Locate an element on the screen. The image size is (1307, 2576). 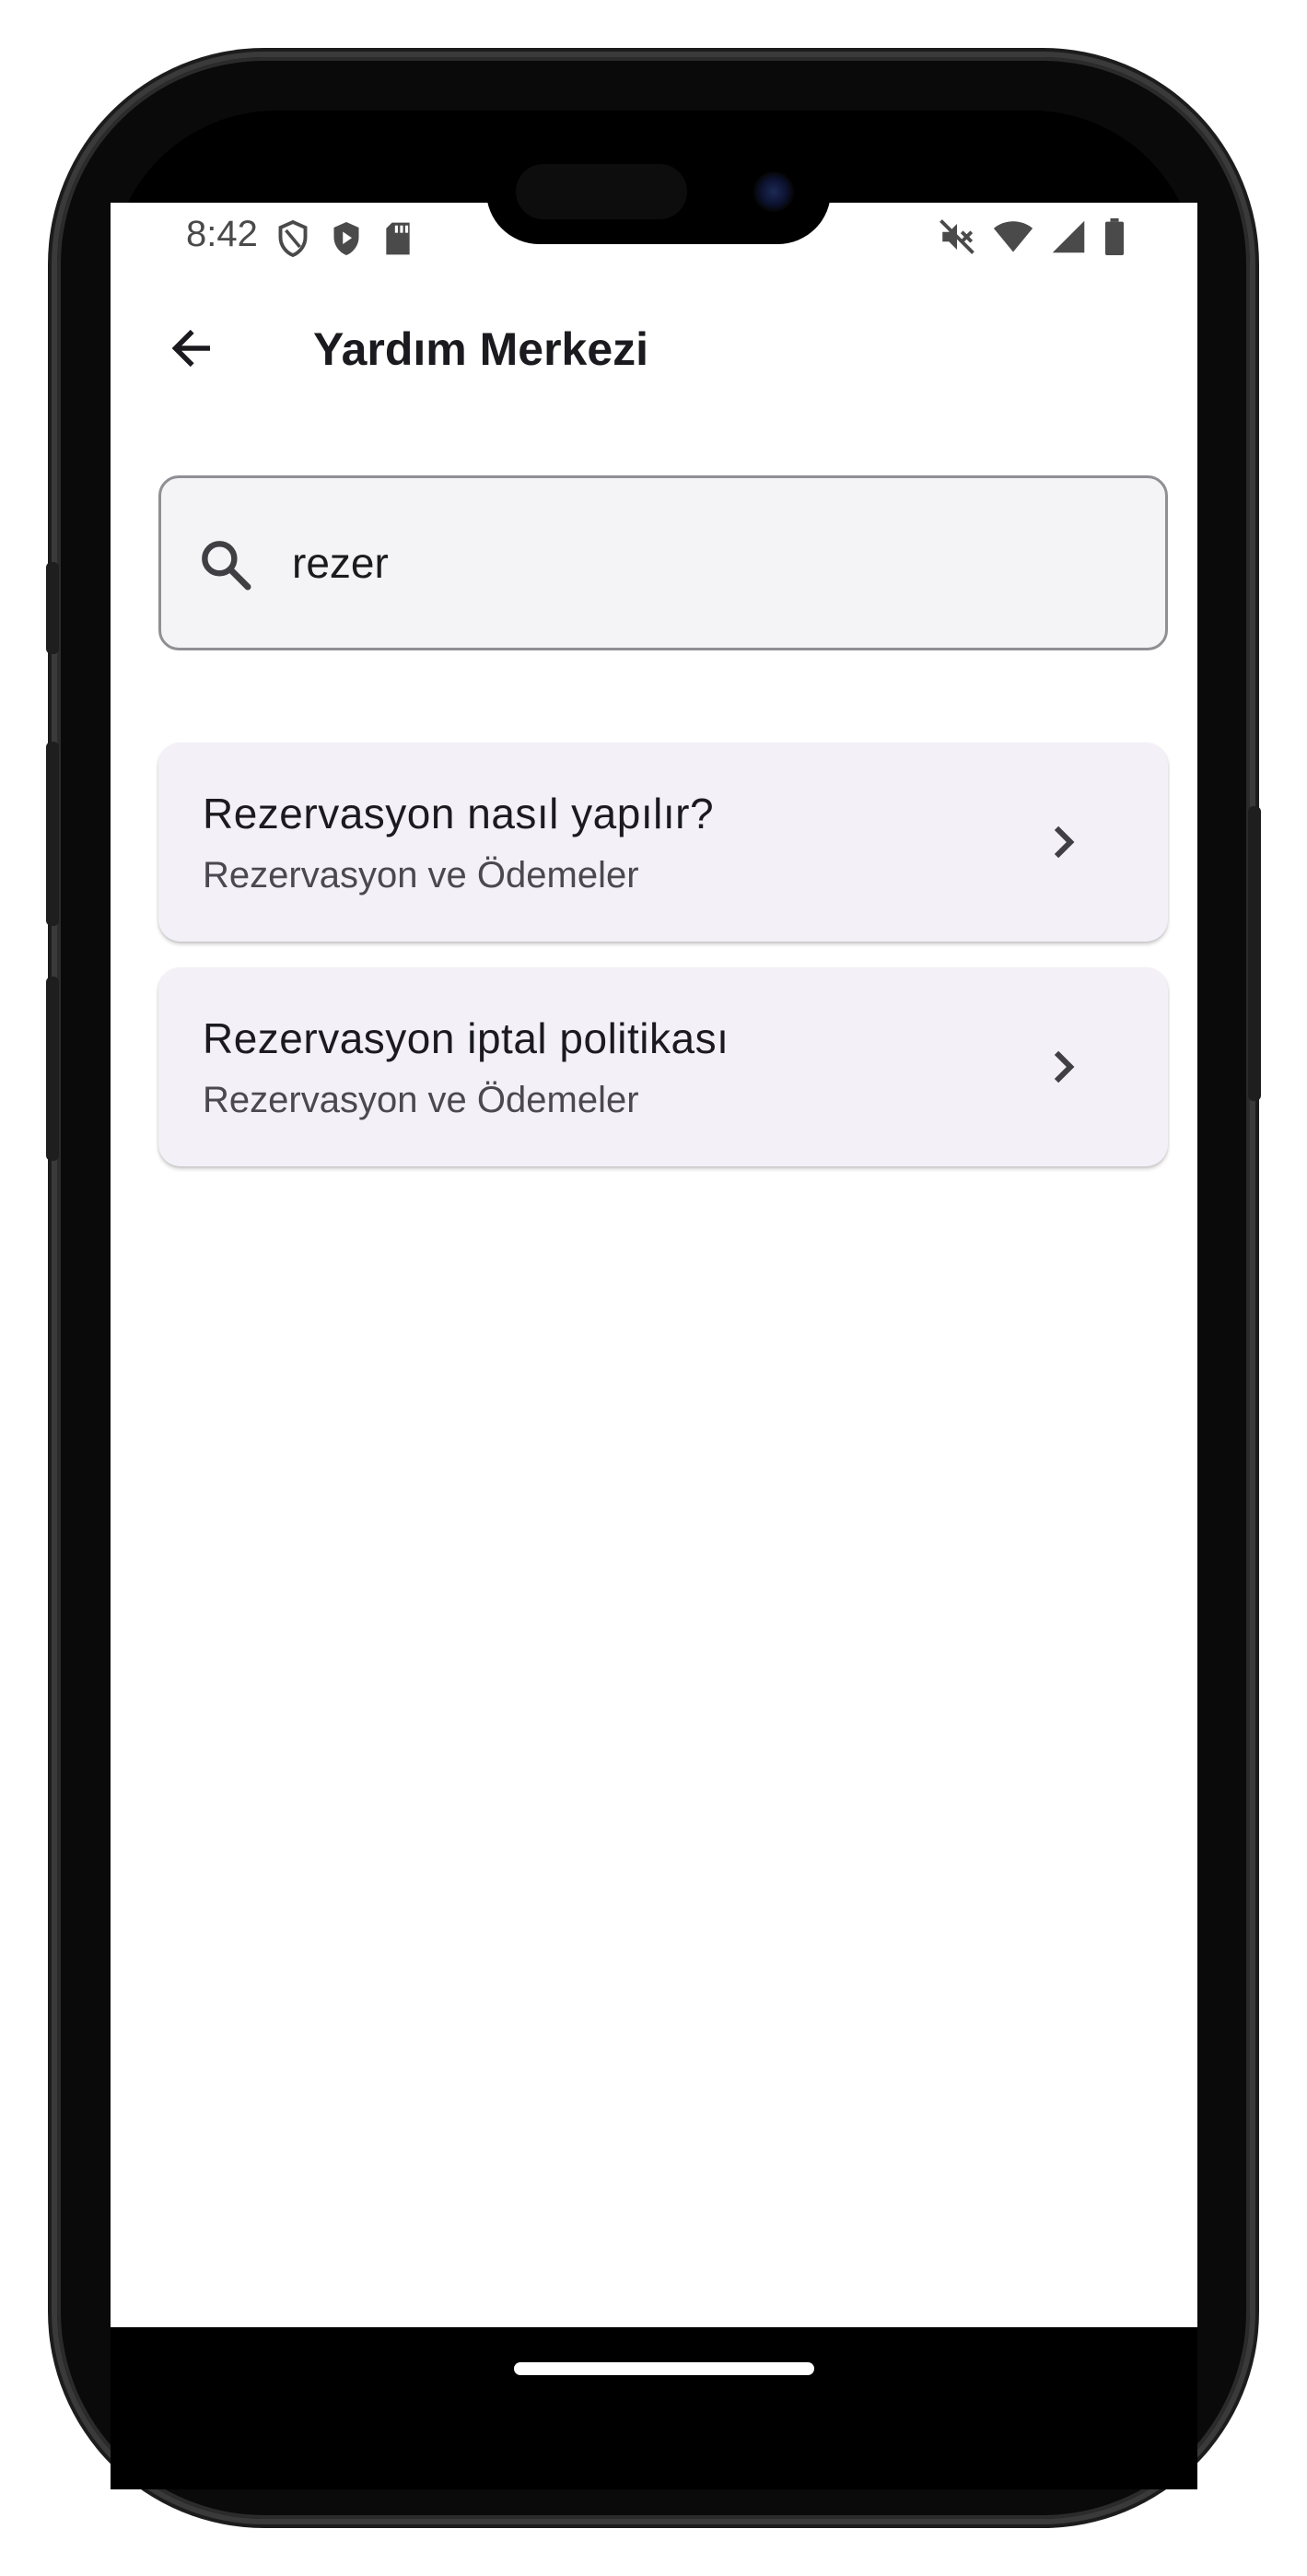
shield-outline-icon is located at coordinates (292, 241).